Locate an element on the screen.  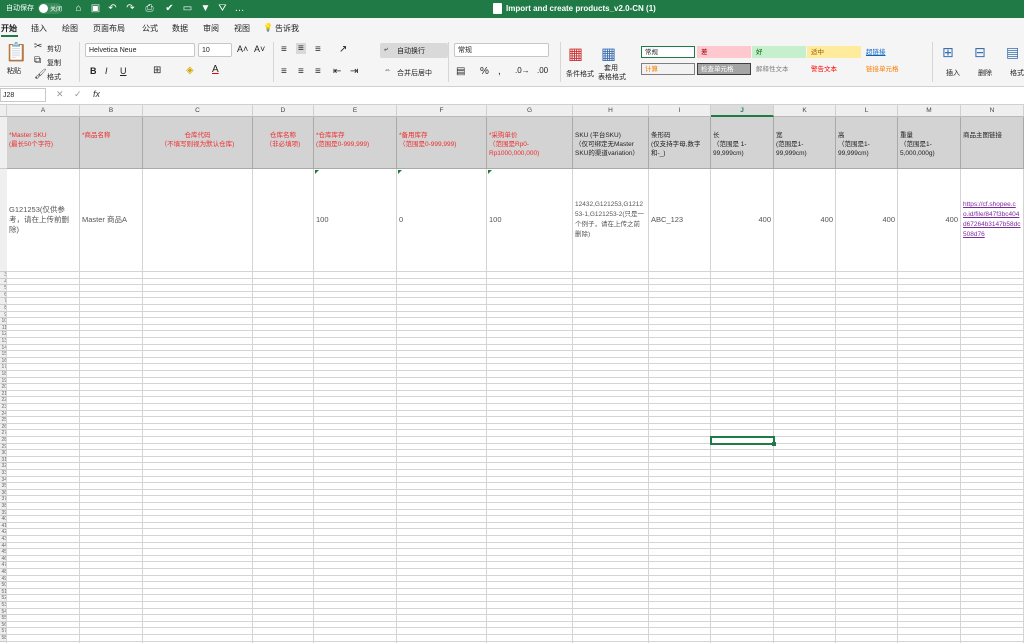
header-cell-f: *备用库存 （范围是0-999,999) is located at coordinates (442, 143).